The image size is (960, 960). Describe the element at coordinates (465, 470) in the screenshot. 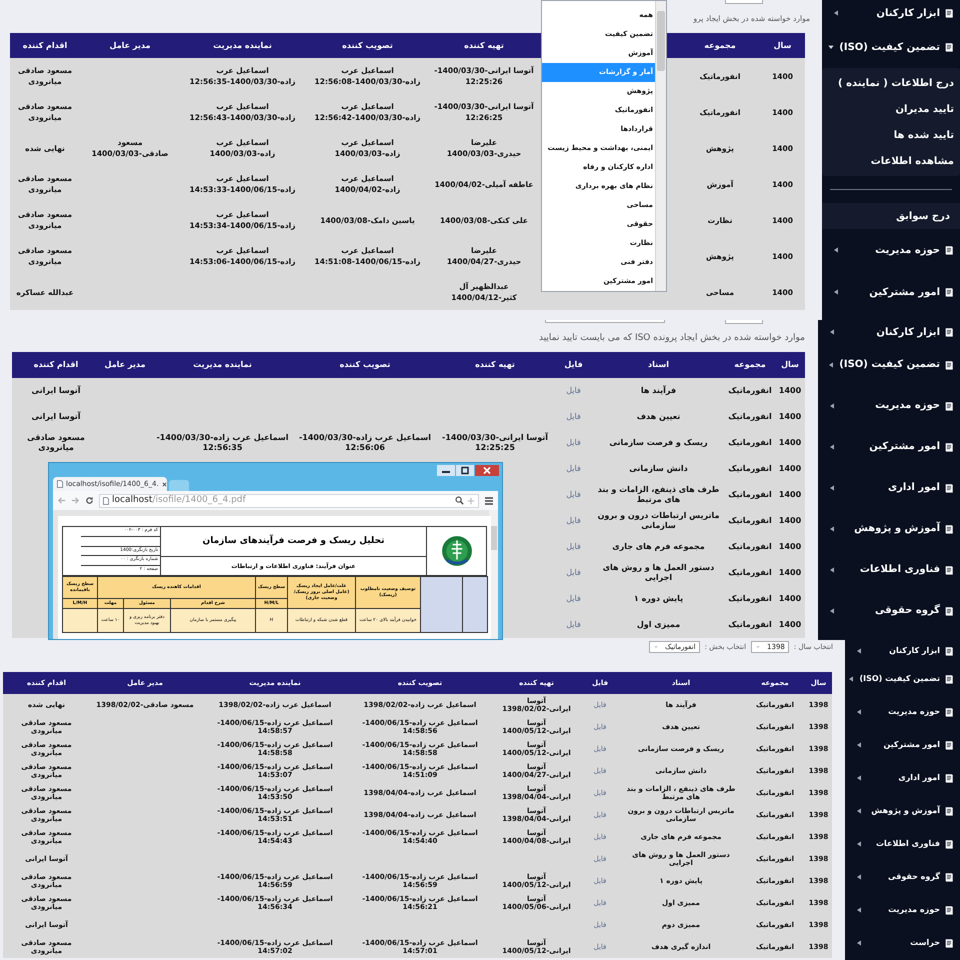

I see `maximize-button` at that location.